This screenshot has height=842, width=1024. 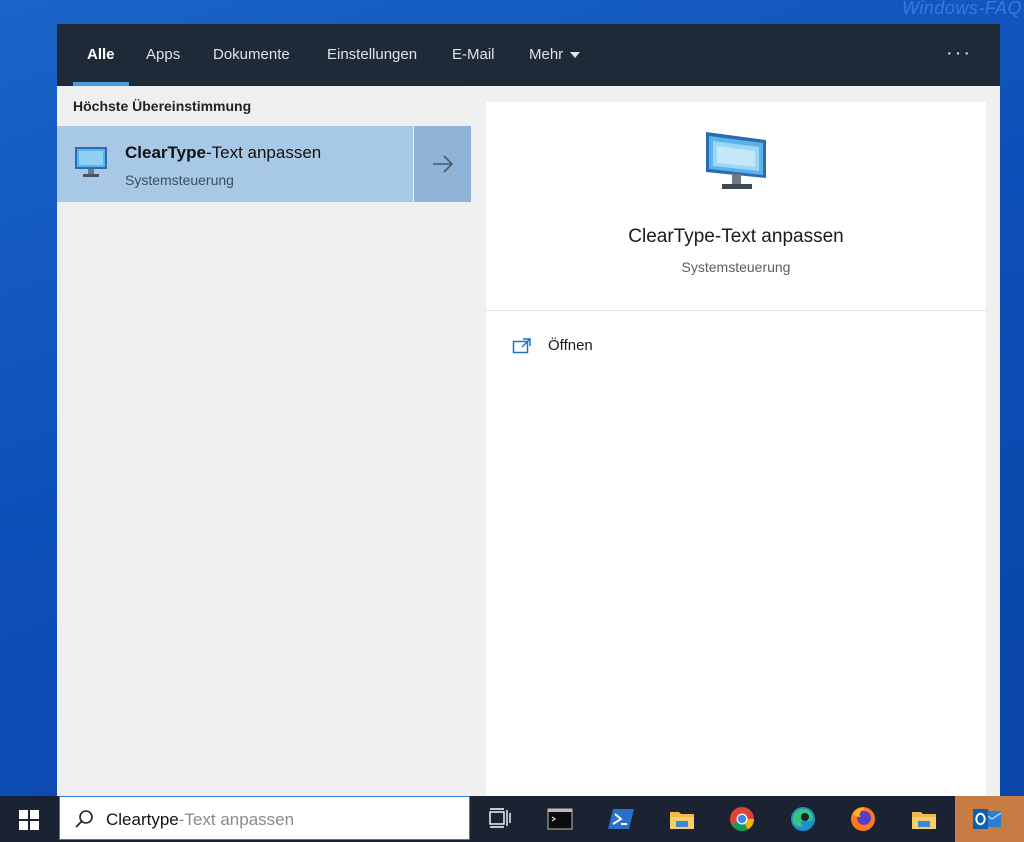 I want to click on cmd-button, so click(x=560, y=819).